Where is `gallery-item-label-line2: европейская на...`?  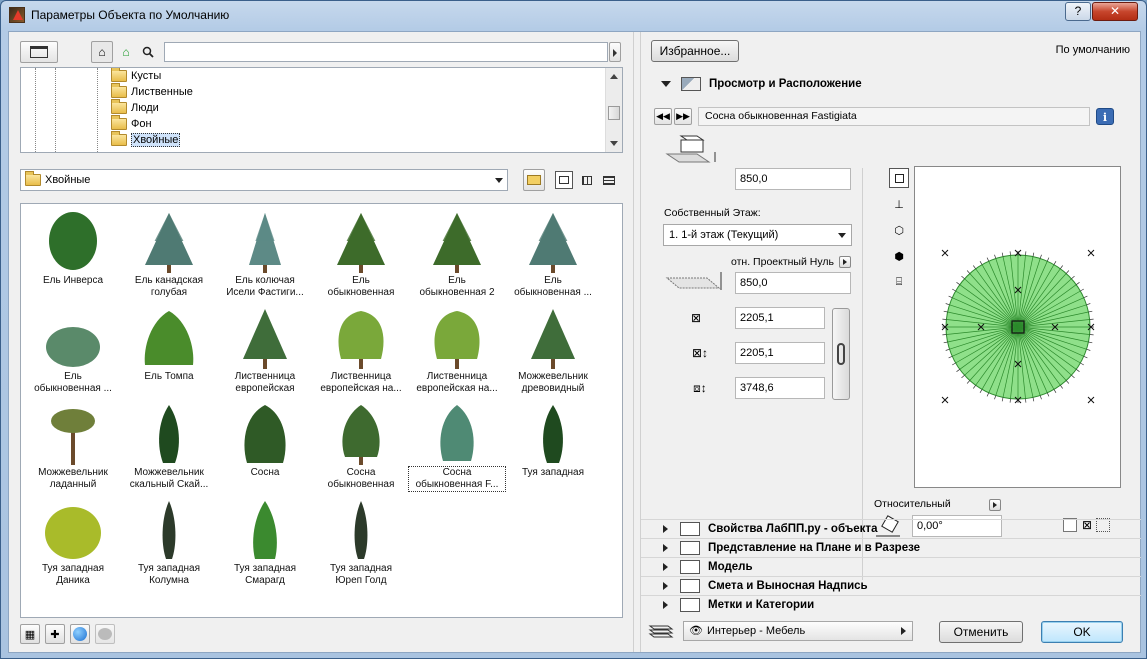 gallery-item-label-line2: европейская на... is located at coordinates (361, 388).